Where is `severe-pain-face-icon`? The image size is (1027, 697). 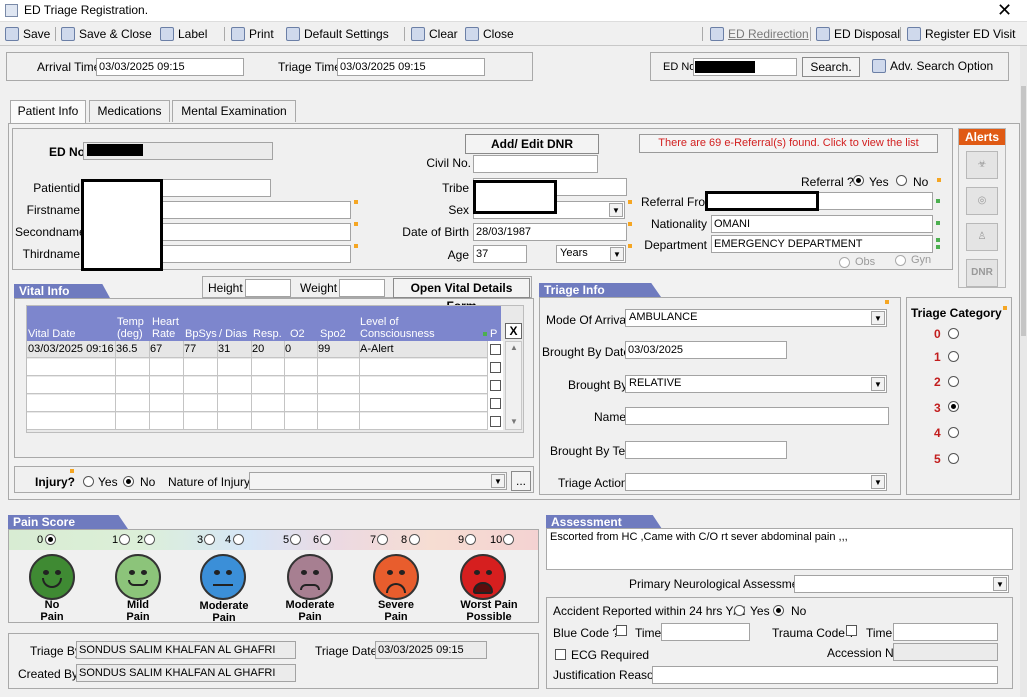
severe-pain-face-icon is located at coordinates (396, 577).